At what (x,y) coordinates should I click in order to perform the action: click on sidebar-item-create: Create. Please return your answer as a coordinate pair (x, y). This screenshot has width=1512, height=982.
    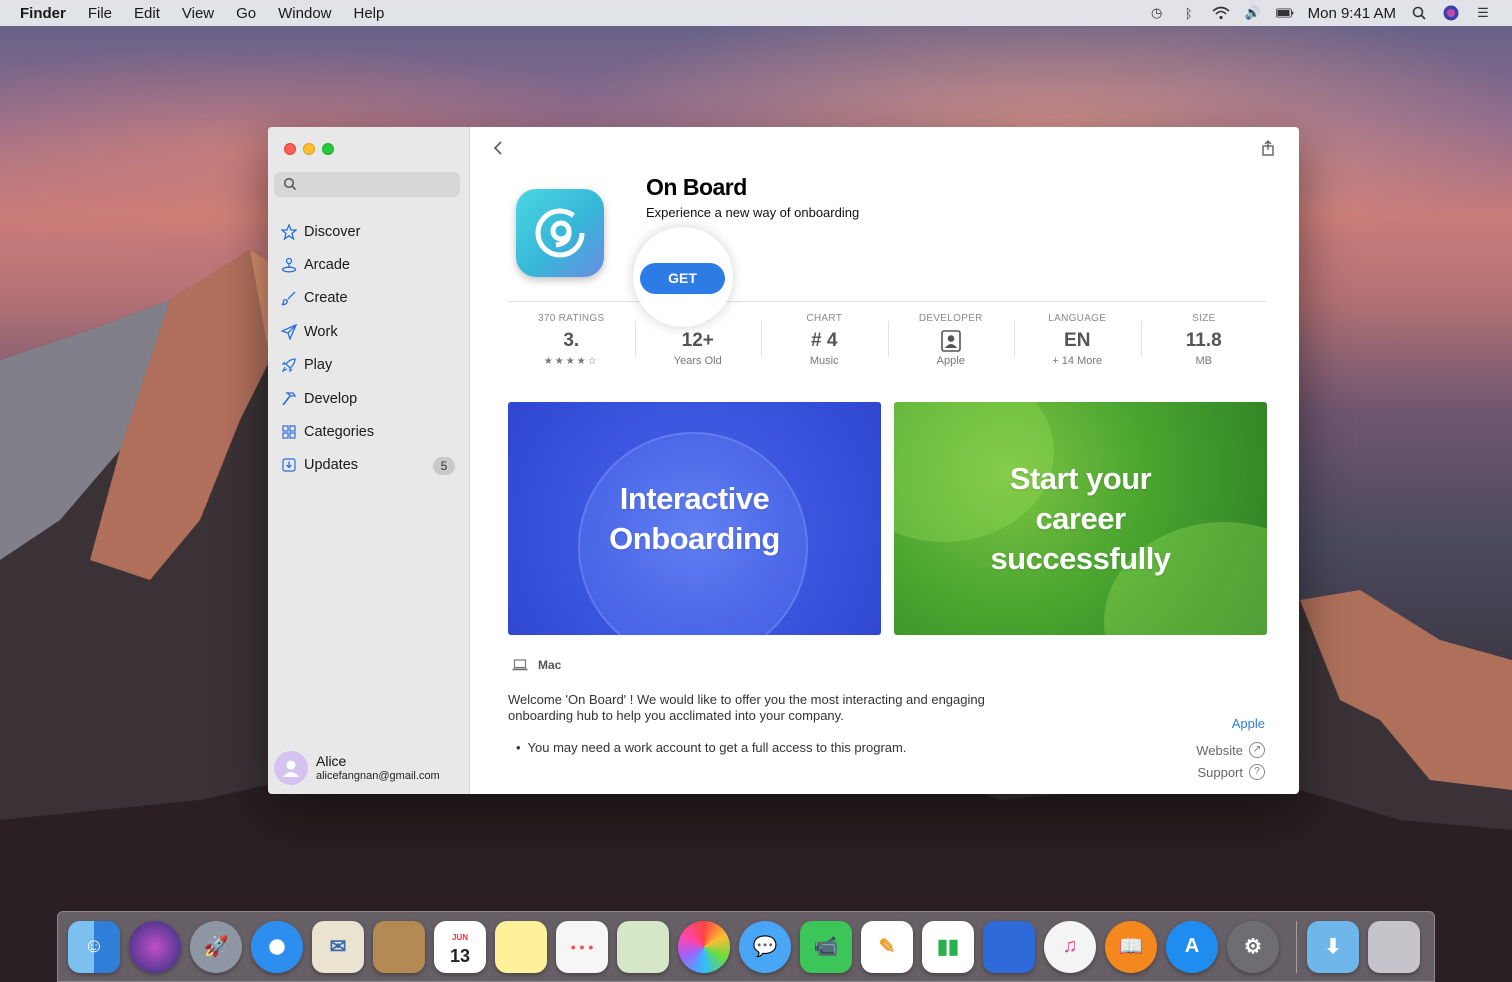
    Looking at the image, I should click on (369, 298).